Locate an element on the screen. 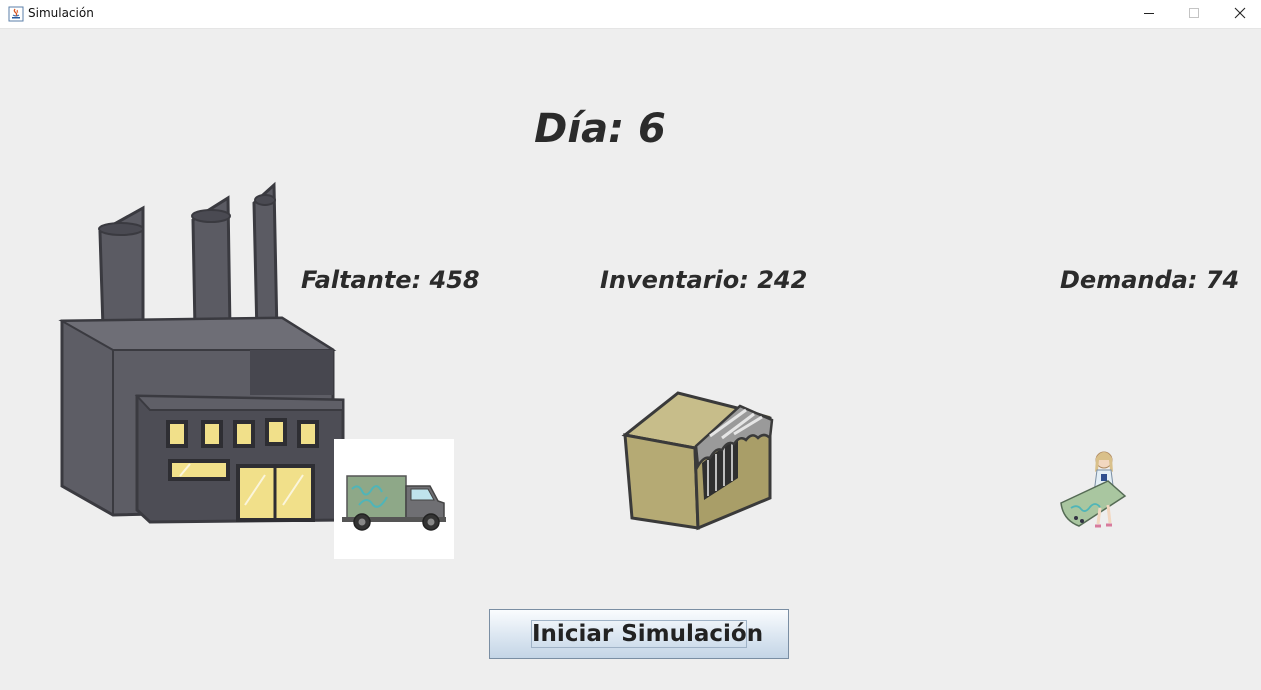  title-bar: Simulación is located at coordinates (630, 14).